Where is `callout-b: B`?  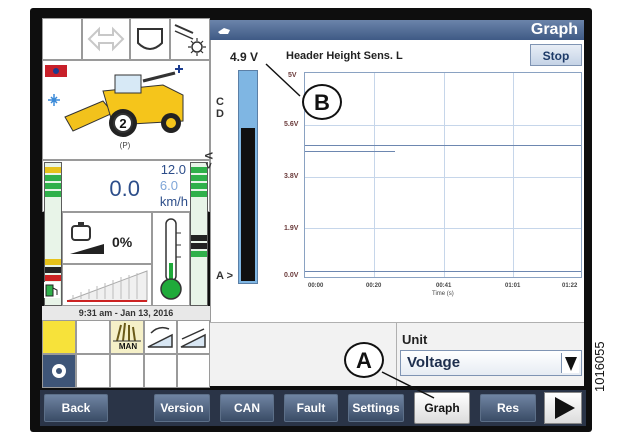
callout-b: B is located at coordinates (322, 102).